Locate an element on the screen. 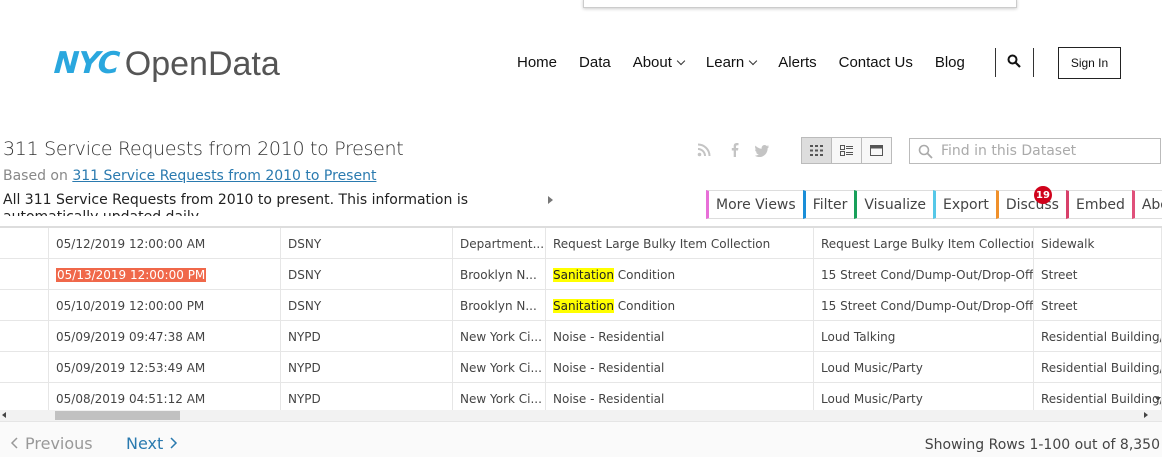 The image size is (1162, 457). page-view-icon is located at coordinates (876, 150).